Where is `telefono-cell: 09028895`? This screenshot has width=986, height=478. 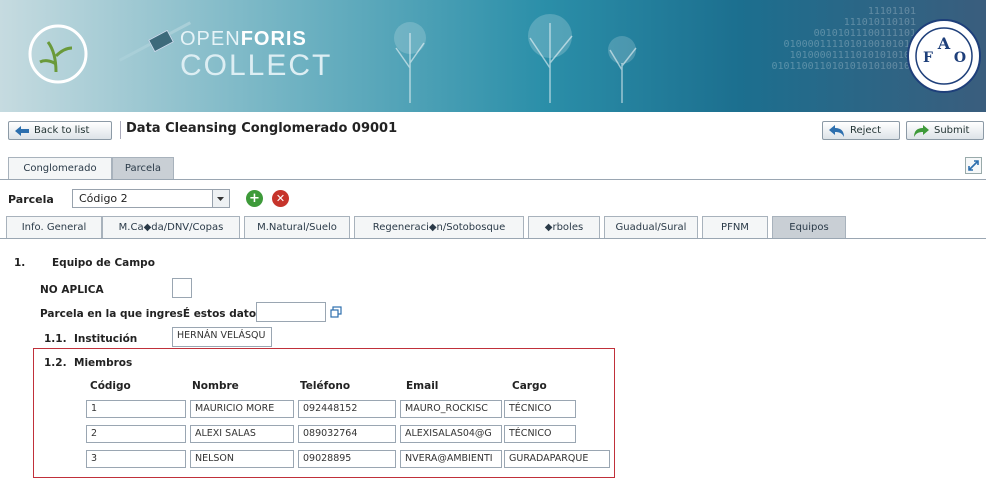 telefono-cell: 09028895 is located at coordinates (347, 459).